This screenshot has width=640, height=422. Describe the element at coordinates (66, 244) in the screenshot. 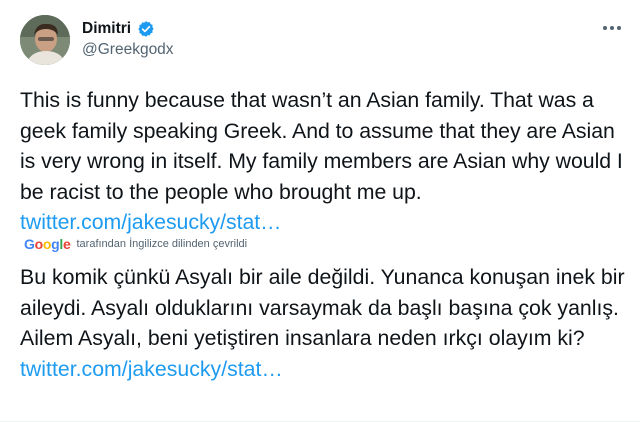

I see `google-logo-letter: e` at that location.